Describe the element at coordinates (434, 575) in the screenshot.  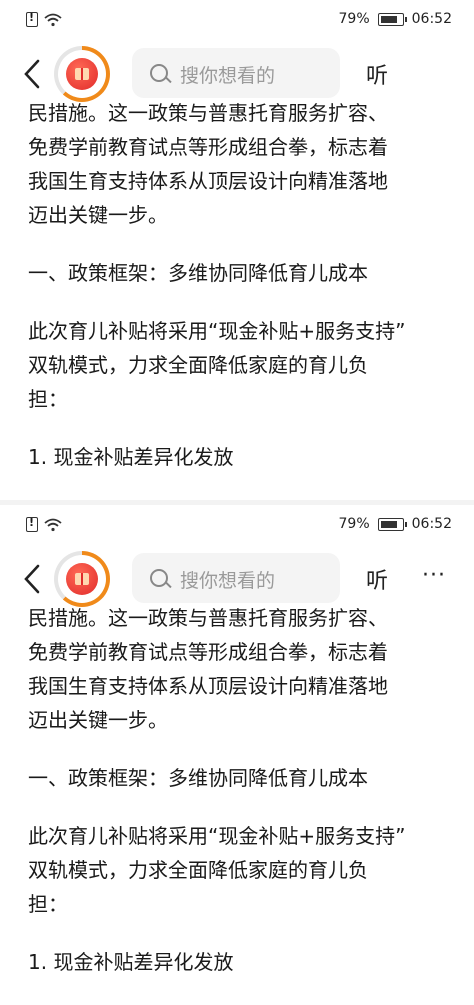
I see `more-icon: ···` at that location.